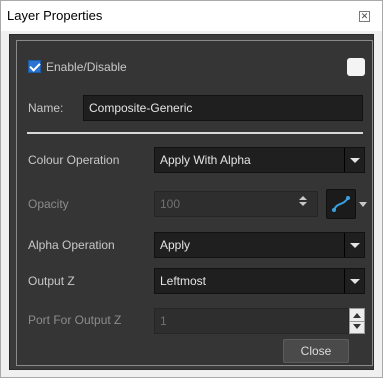  What do you see at coordinates (75, 320) in the screenshot?
I see `port-output-z-label: Port For Output Z` at bounding box center [75, 320].